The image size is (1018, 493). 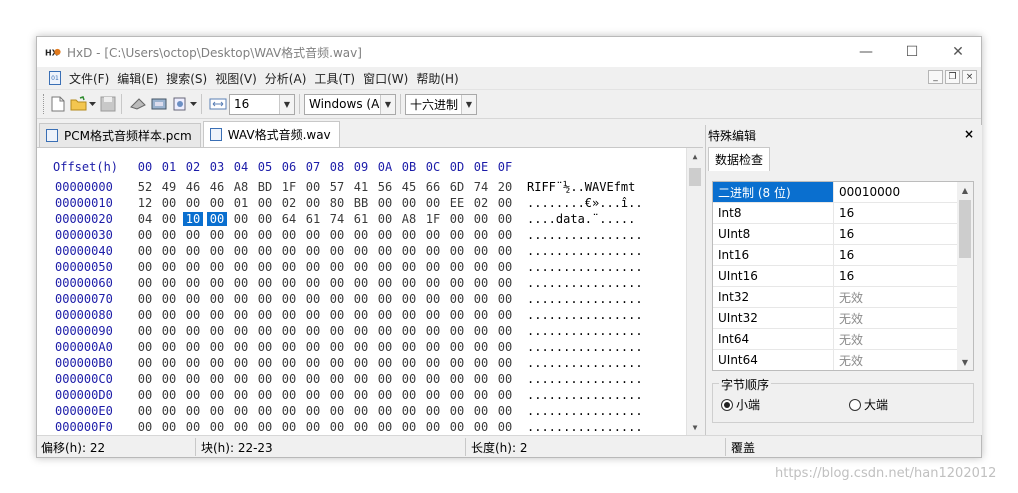 What do you see at coordinates (169, 187) in the screenshot?
I see `hex-byte: 49` at bounding box center [169, 187].